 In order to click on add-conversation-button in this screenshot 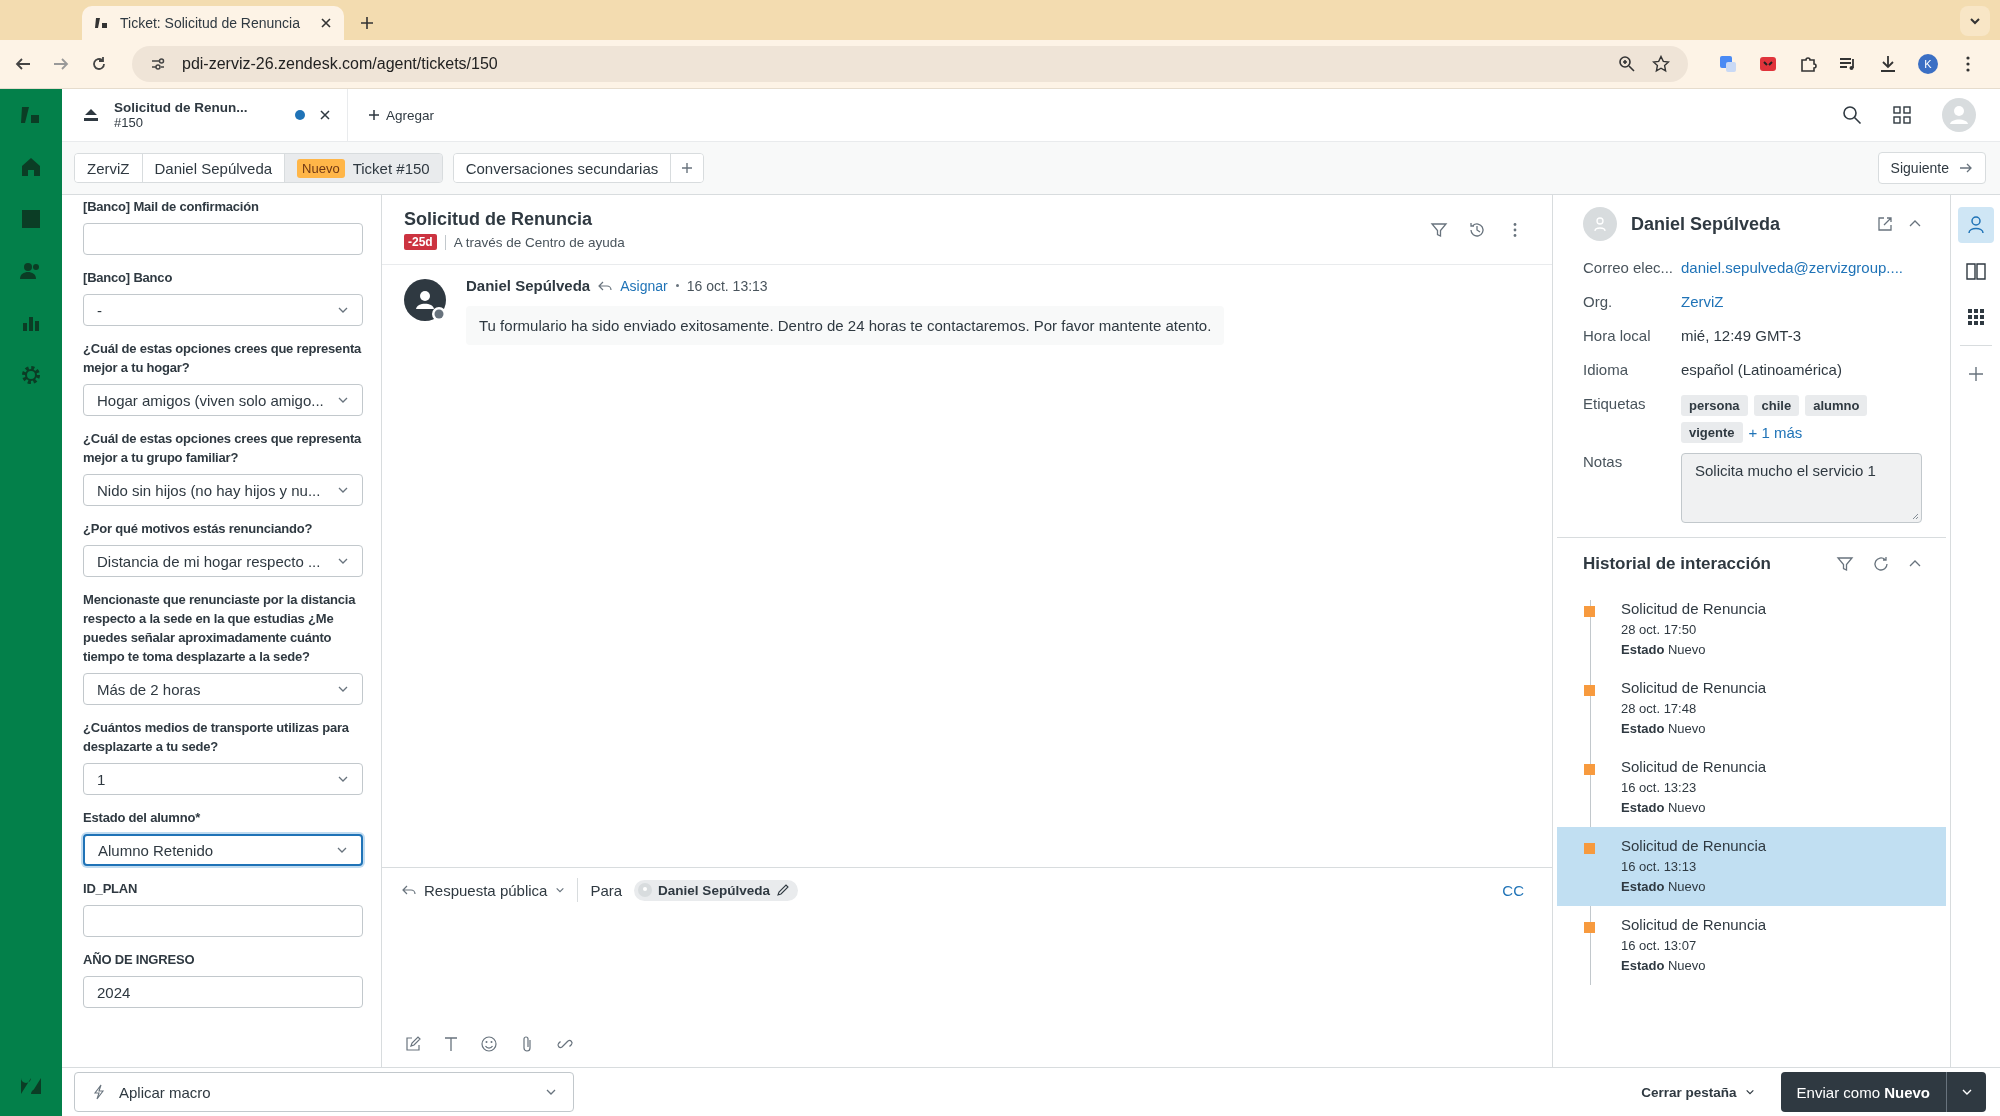, I will do `click(687, 168)`.